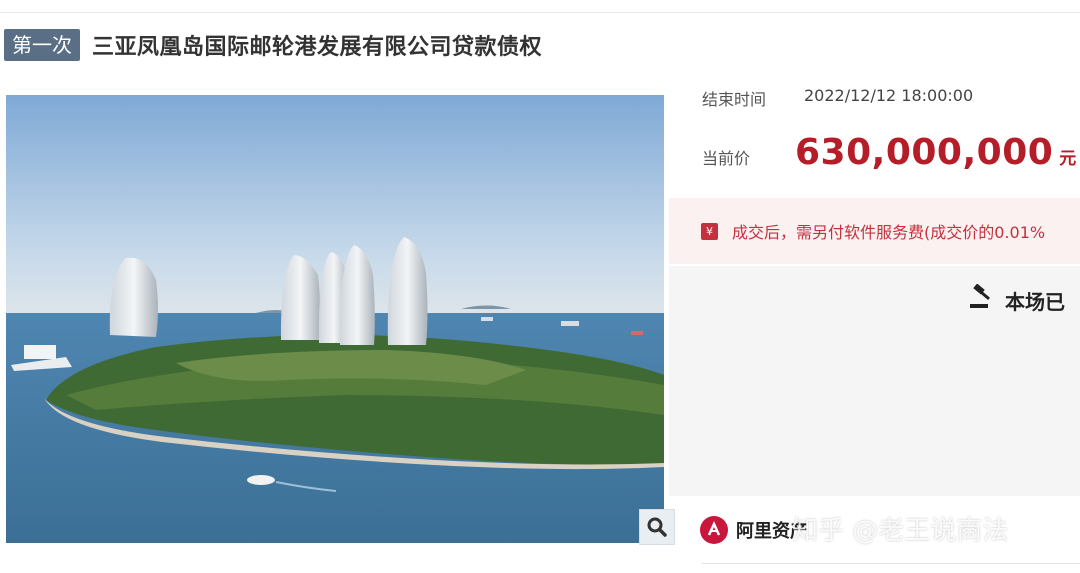 The height and width of the screenshot is (573, 1080). What do you see at coordinates (1068, 159) in the screenshot?
I see `price-unit: 元` at bounding box center [1068, 159].